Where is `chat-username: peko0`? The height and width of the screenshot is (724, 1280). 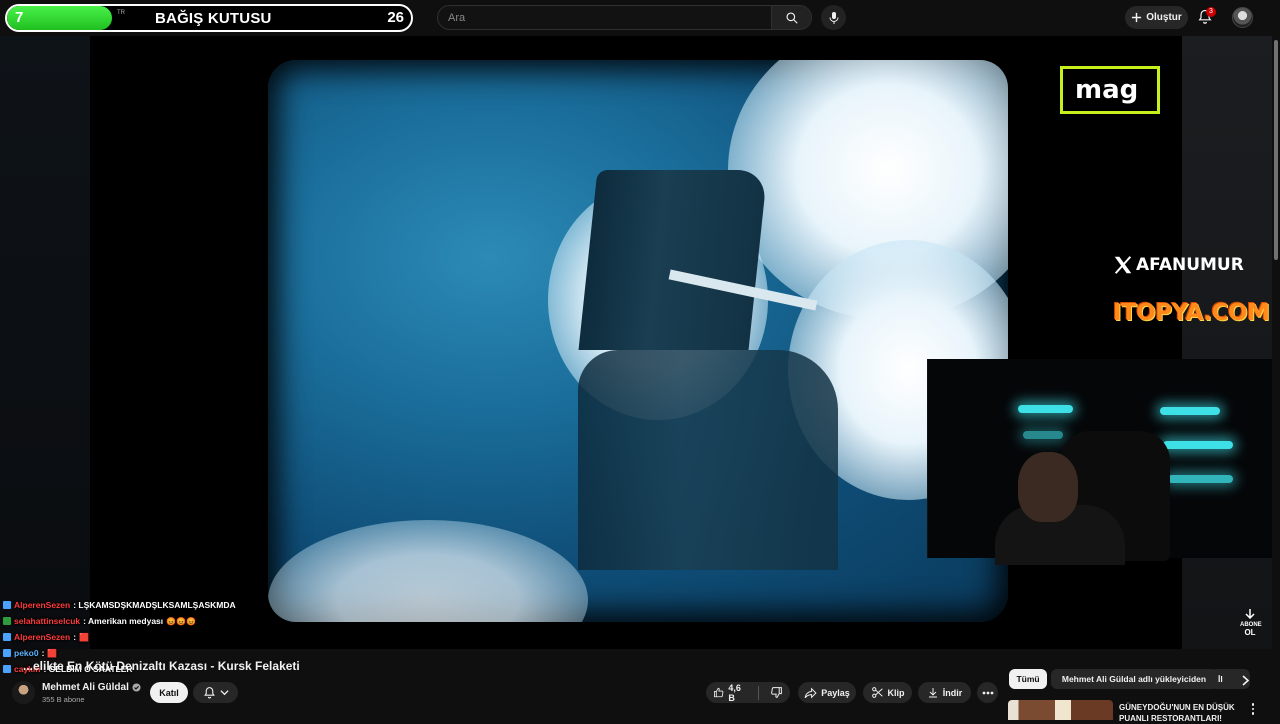
chat-username: peko0 is located at coordinates (26, 653).